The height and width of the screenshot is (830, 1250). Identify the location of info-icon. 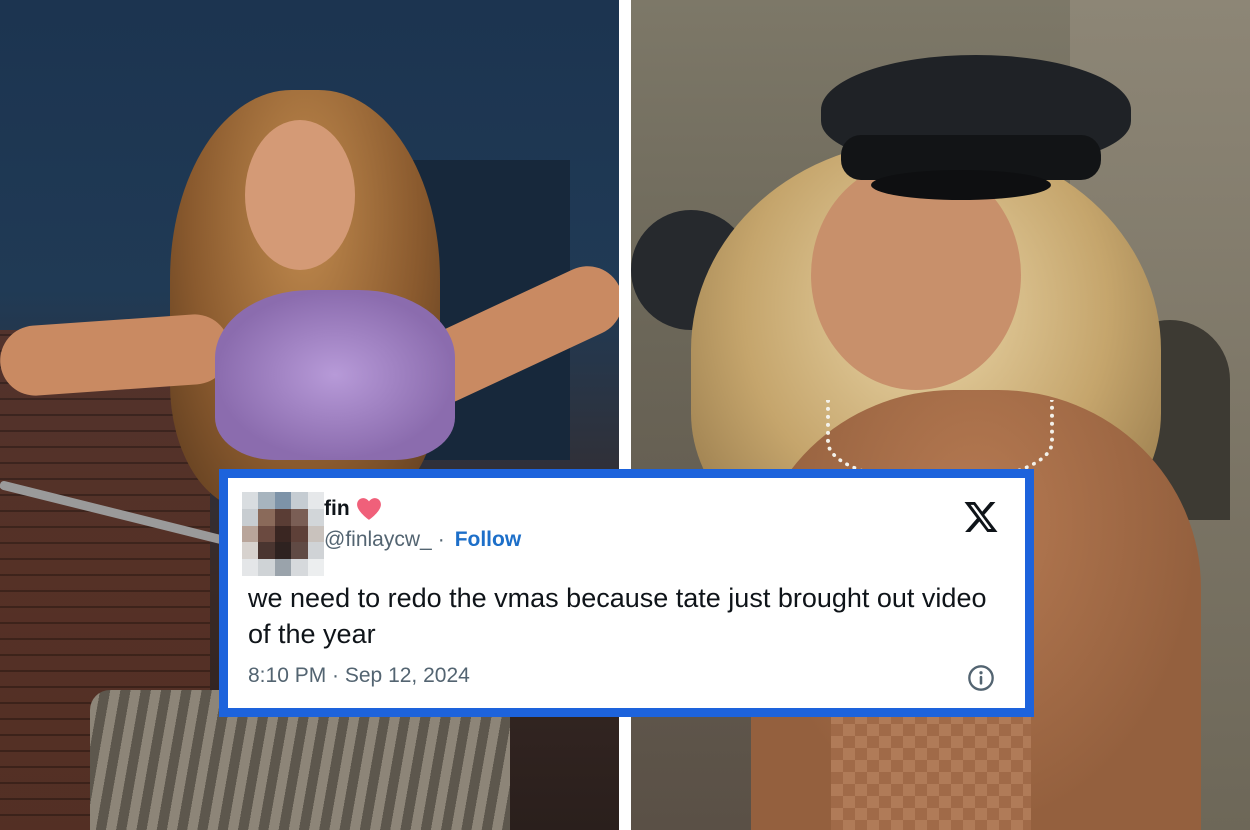
(981, 678).